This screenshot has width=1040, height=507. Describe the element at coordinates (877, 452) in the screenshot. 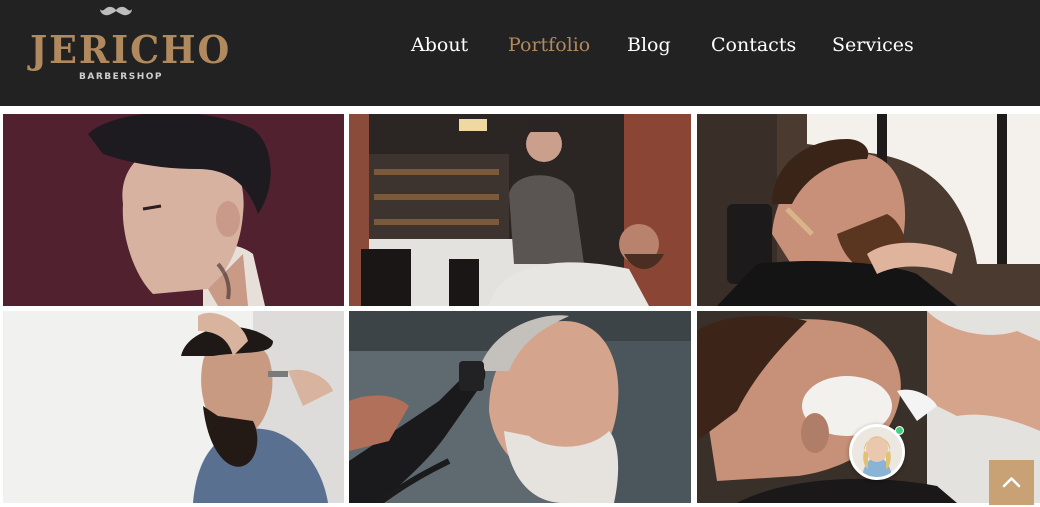

I see `support-avatar-icon` at that location.